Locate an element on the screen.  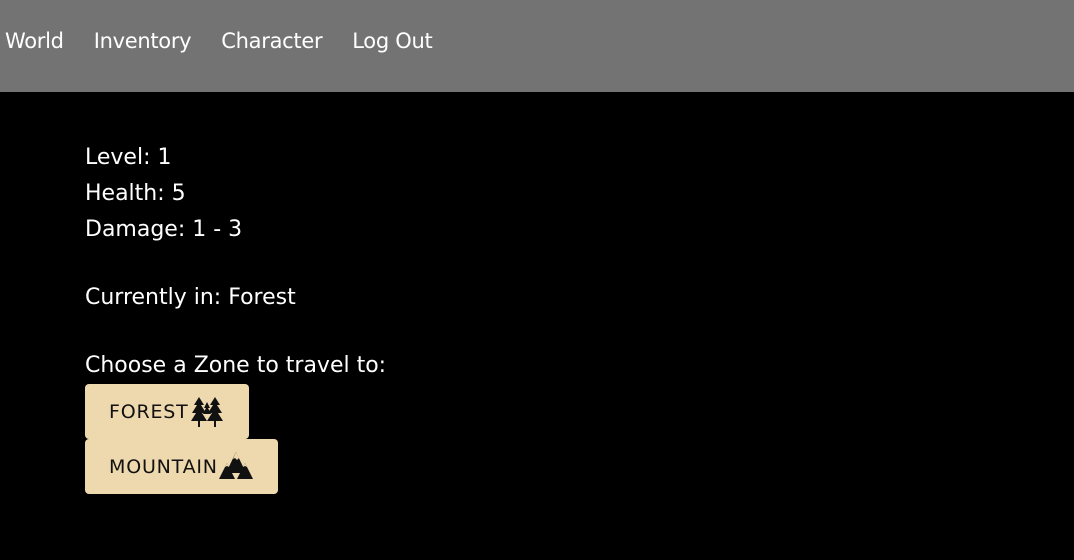
nav-inventory-link: Inventory is located at coordinates (143, 41).